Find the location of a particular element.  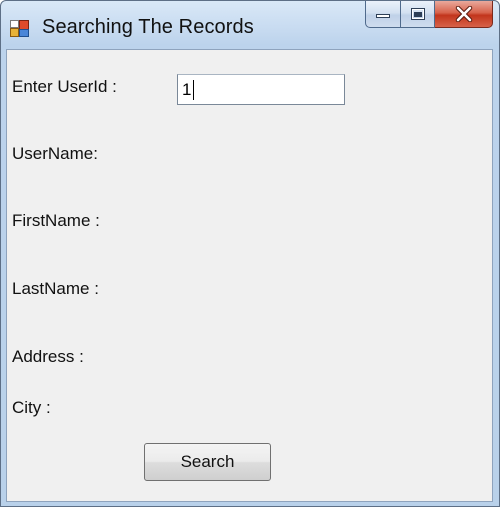

userid-label: Enter UserId : is located at coordinates (64, 86).